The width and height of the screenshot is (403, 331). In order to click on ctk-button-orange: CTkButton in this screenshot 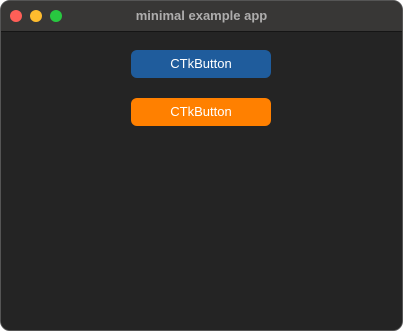, I will do `click(201, 112)`.